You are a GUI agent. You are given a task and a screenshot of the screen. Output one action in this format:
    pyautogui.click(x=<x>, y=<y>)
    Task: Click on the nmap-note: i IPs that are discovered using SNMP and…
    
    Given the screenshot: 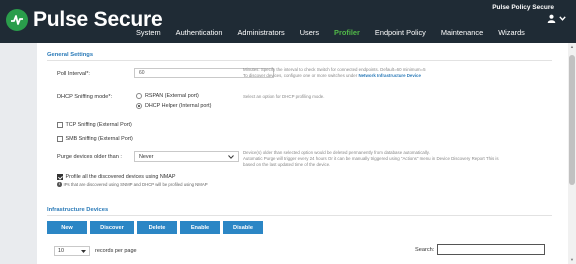 What is the action you would take?
    pyautogui.click(x=132, y=184)
    